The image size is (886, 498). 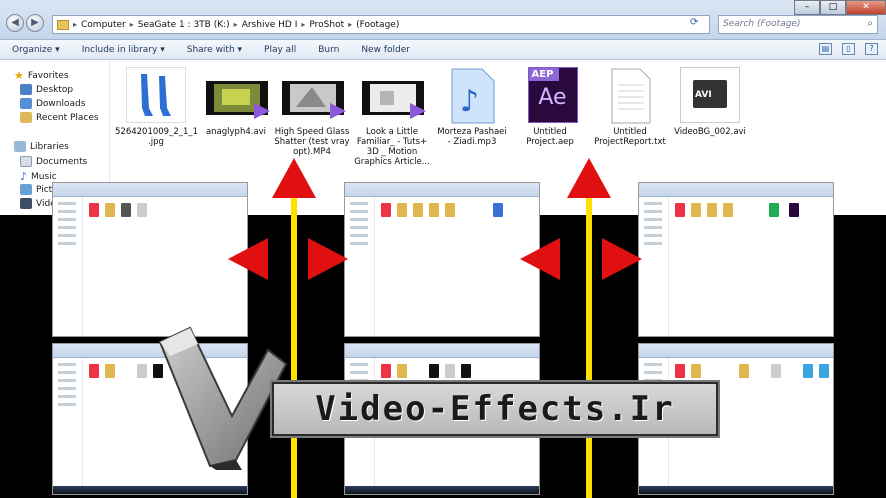 What do you see at coordinates (871, 49) in the screenshot?
I see `help-icon: ?` at bounding box center [871, 49].